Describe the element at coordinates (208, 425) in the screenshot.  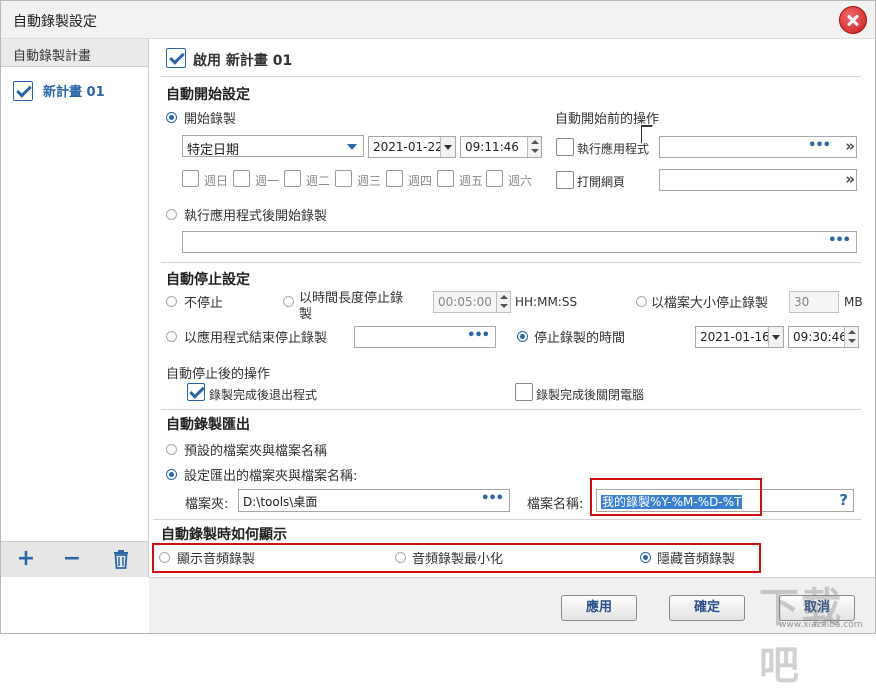
I see `export-title: 自動錄製匯出` at that location.